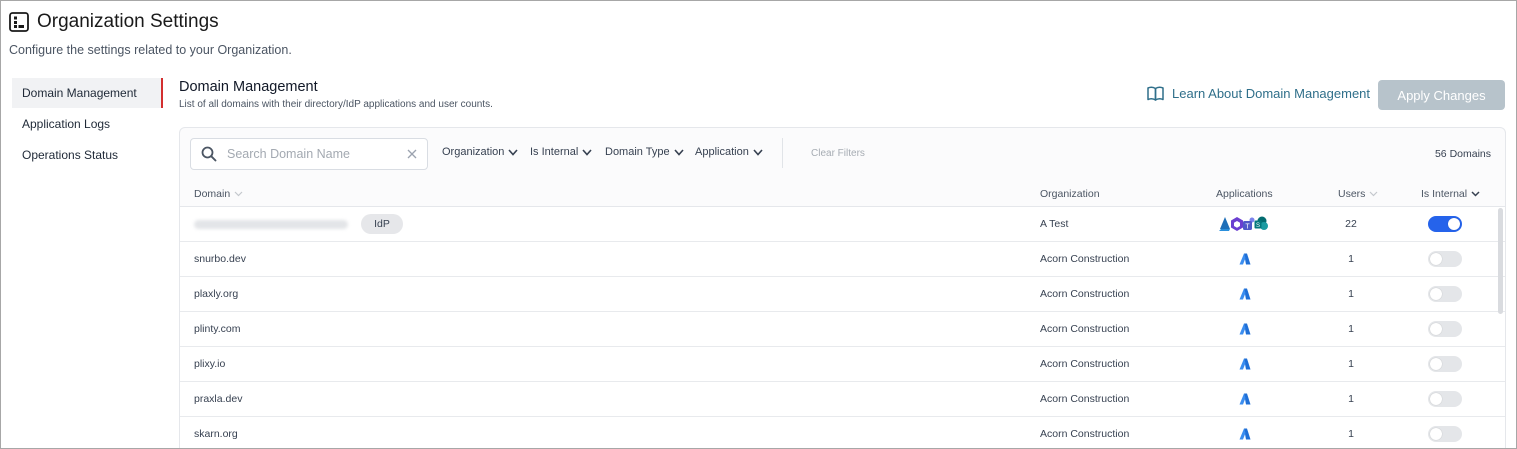  Describe the element at coordinates (842, 224) in the screenshot. I see `table-row: IdP A Test T S 22` at that location.